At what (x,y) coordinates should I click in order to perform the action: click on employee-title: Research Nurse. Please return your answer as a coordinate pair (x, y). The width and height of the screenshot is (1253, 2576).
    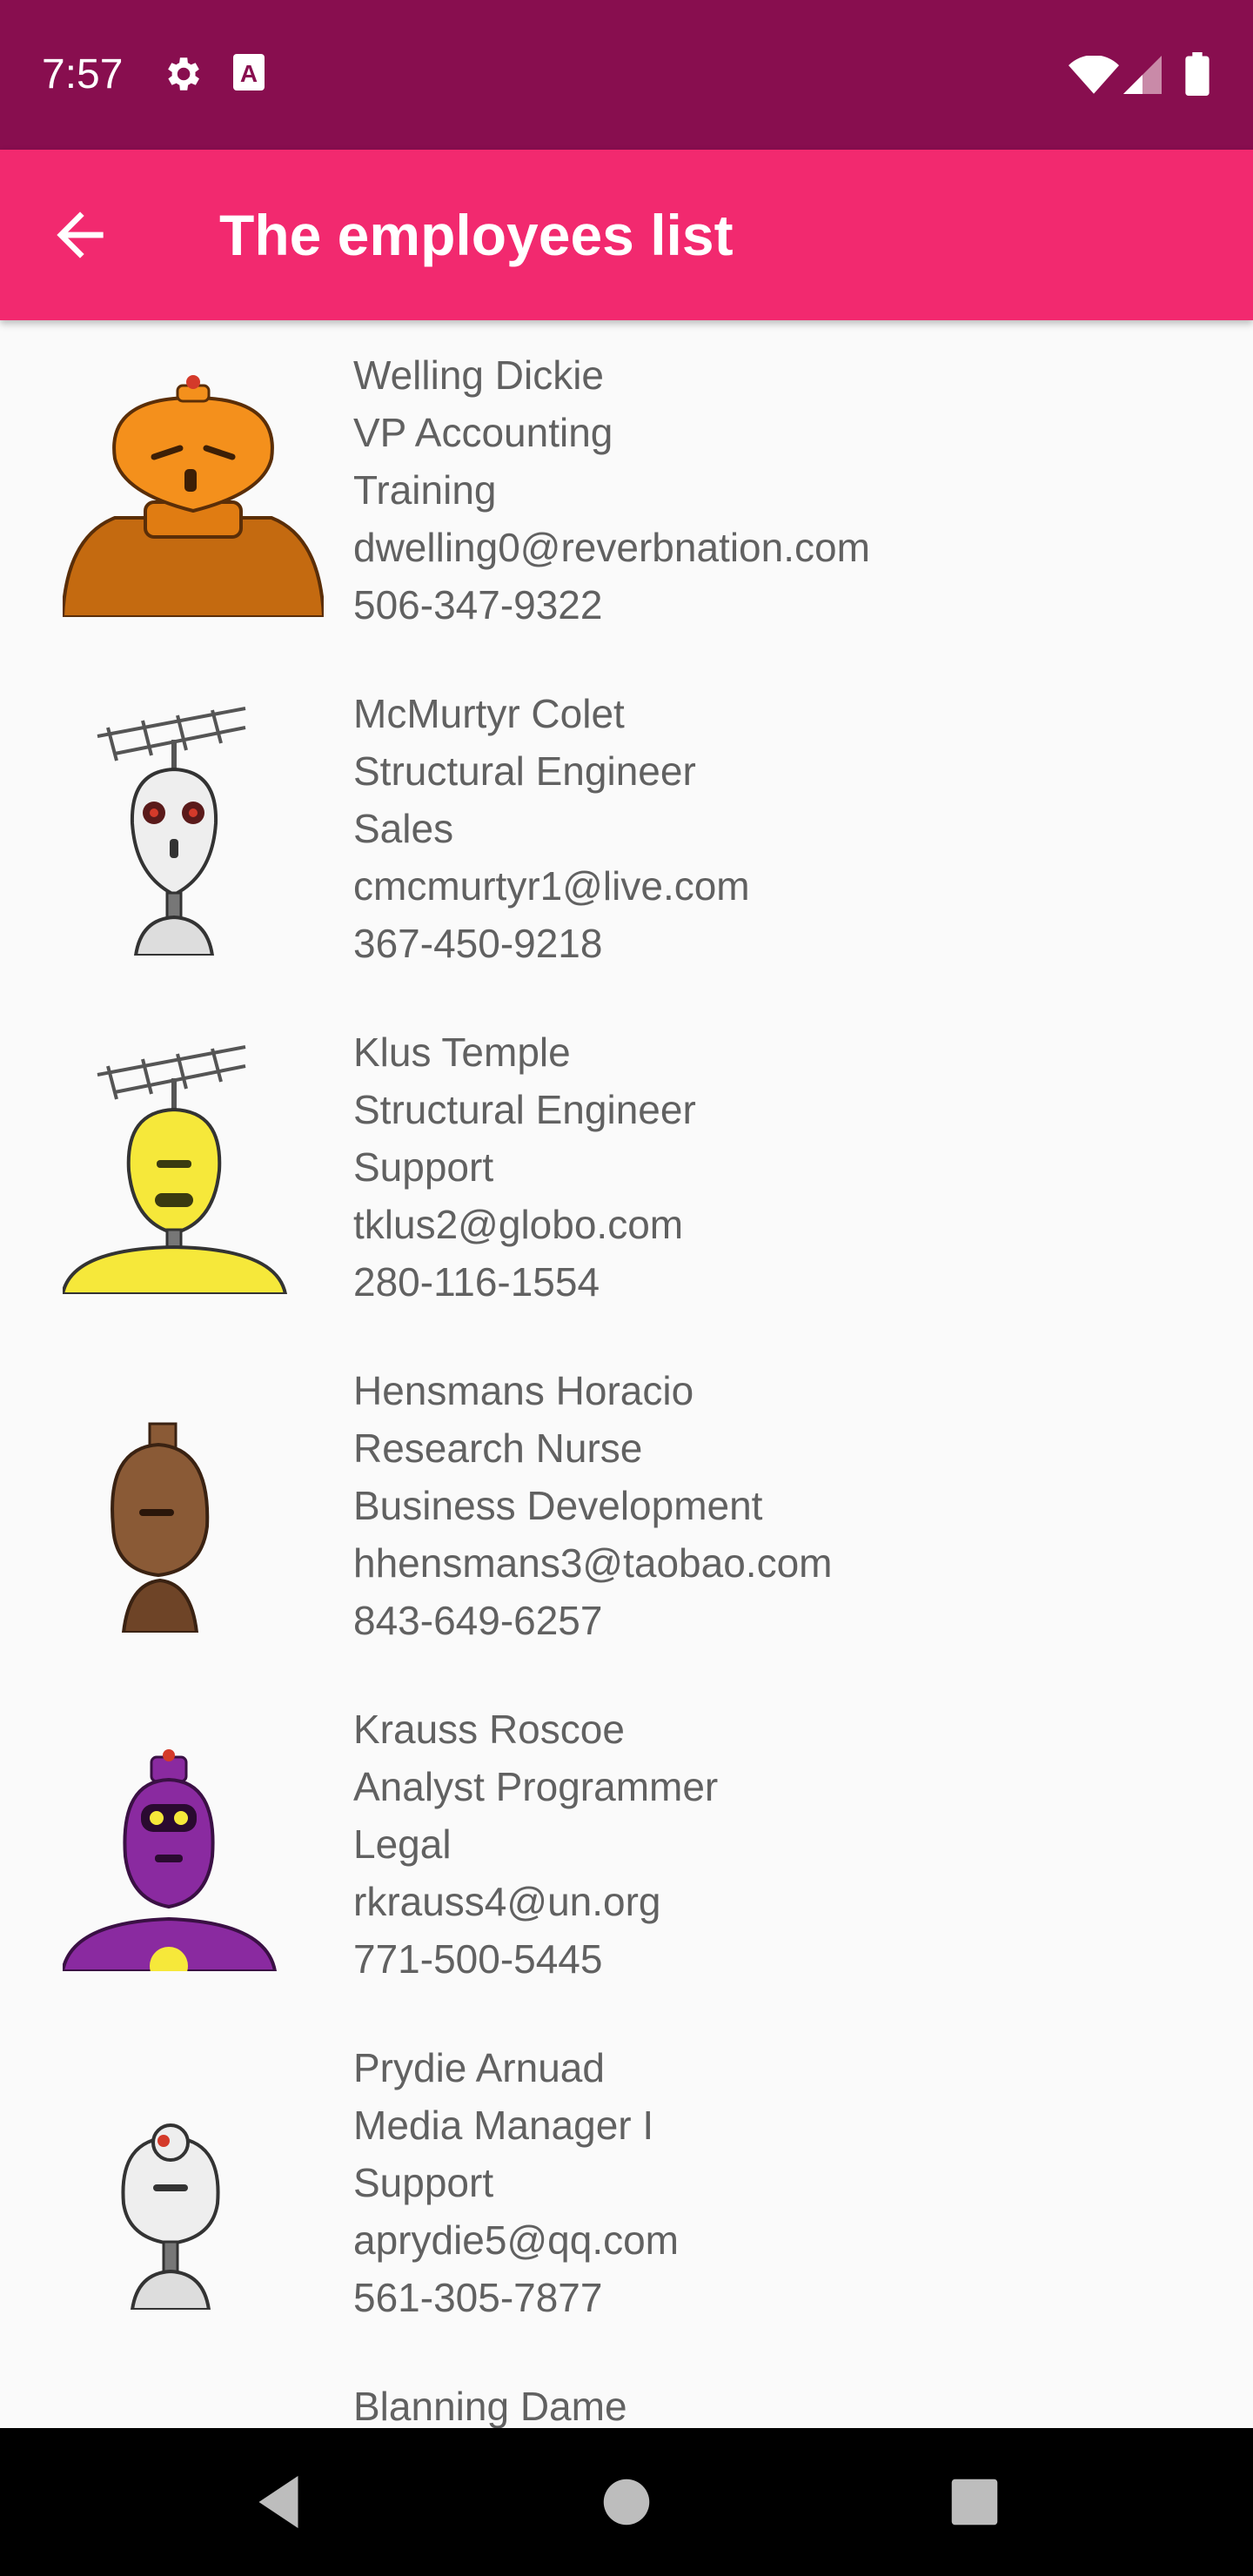
    Looking at the image, I should click on (498, 1448).